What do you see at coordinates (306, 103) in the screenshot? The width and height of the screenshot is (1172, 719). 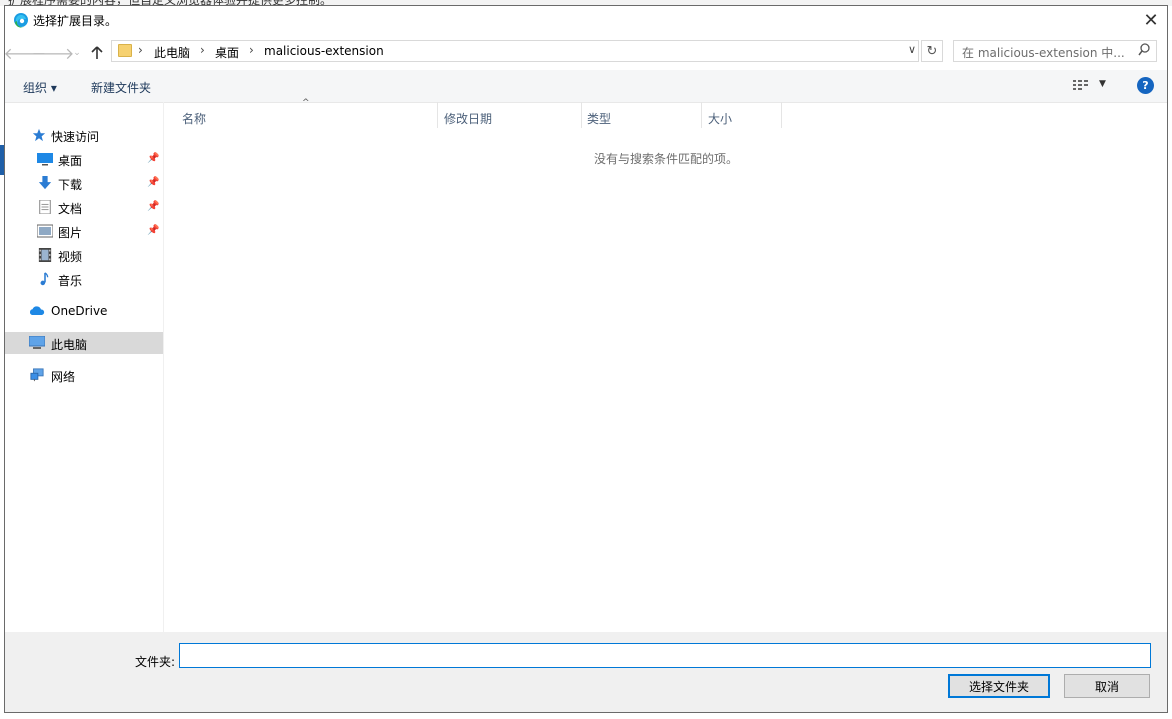 I see `sort-ascending-icon: ^` at bounding box center [306, 103].